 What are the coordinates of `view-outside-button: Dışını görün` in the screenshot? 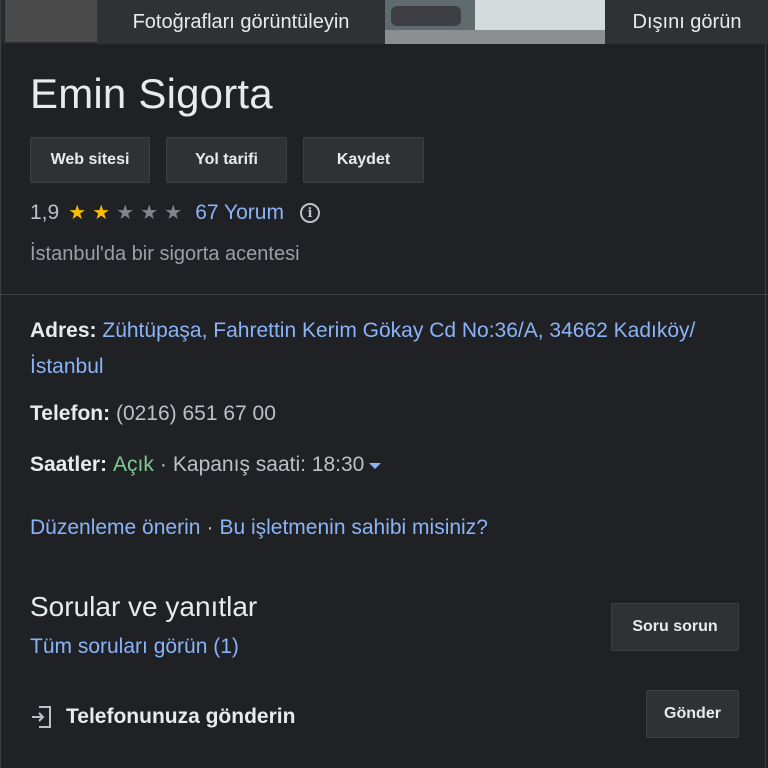 It's located at (686, 22).